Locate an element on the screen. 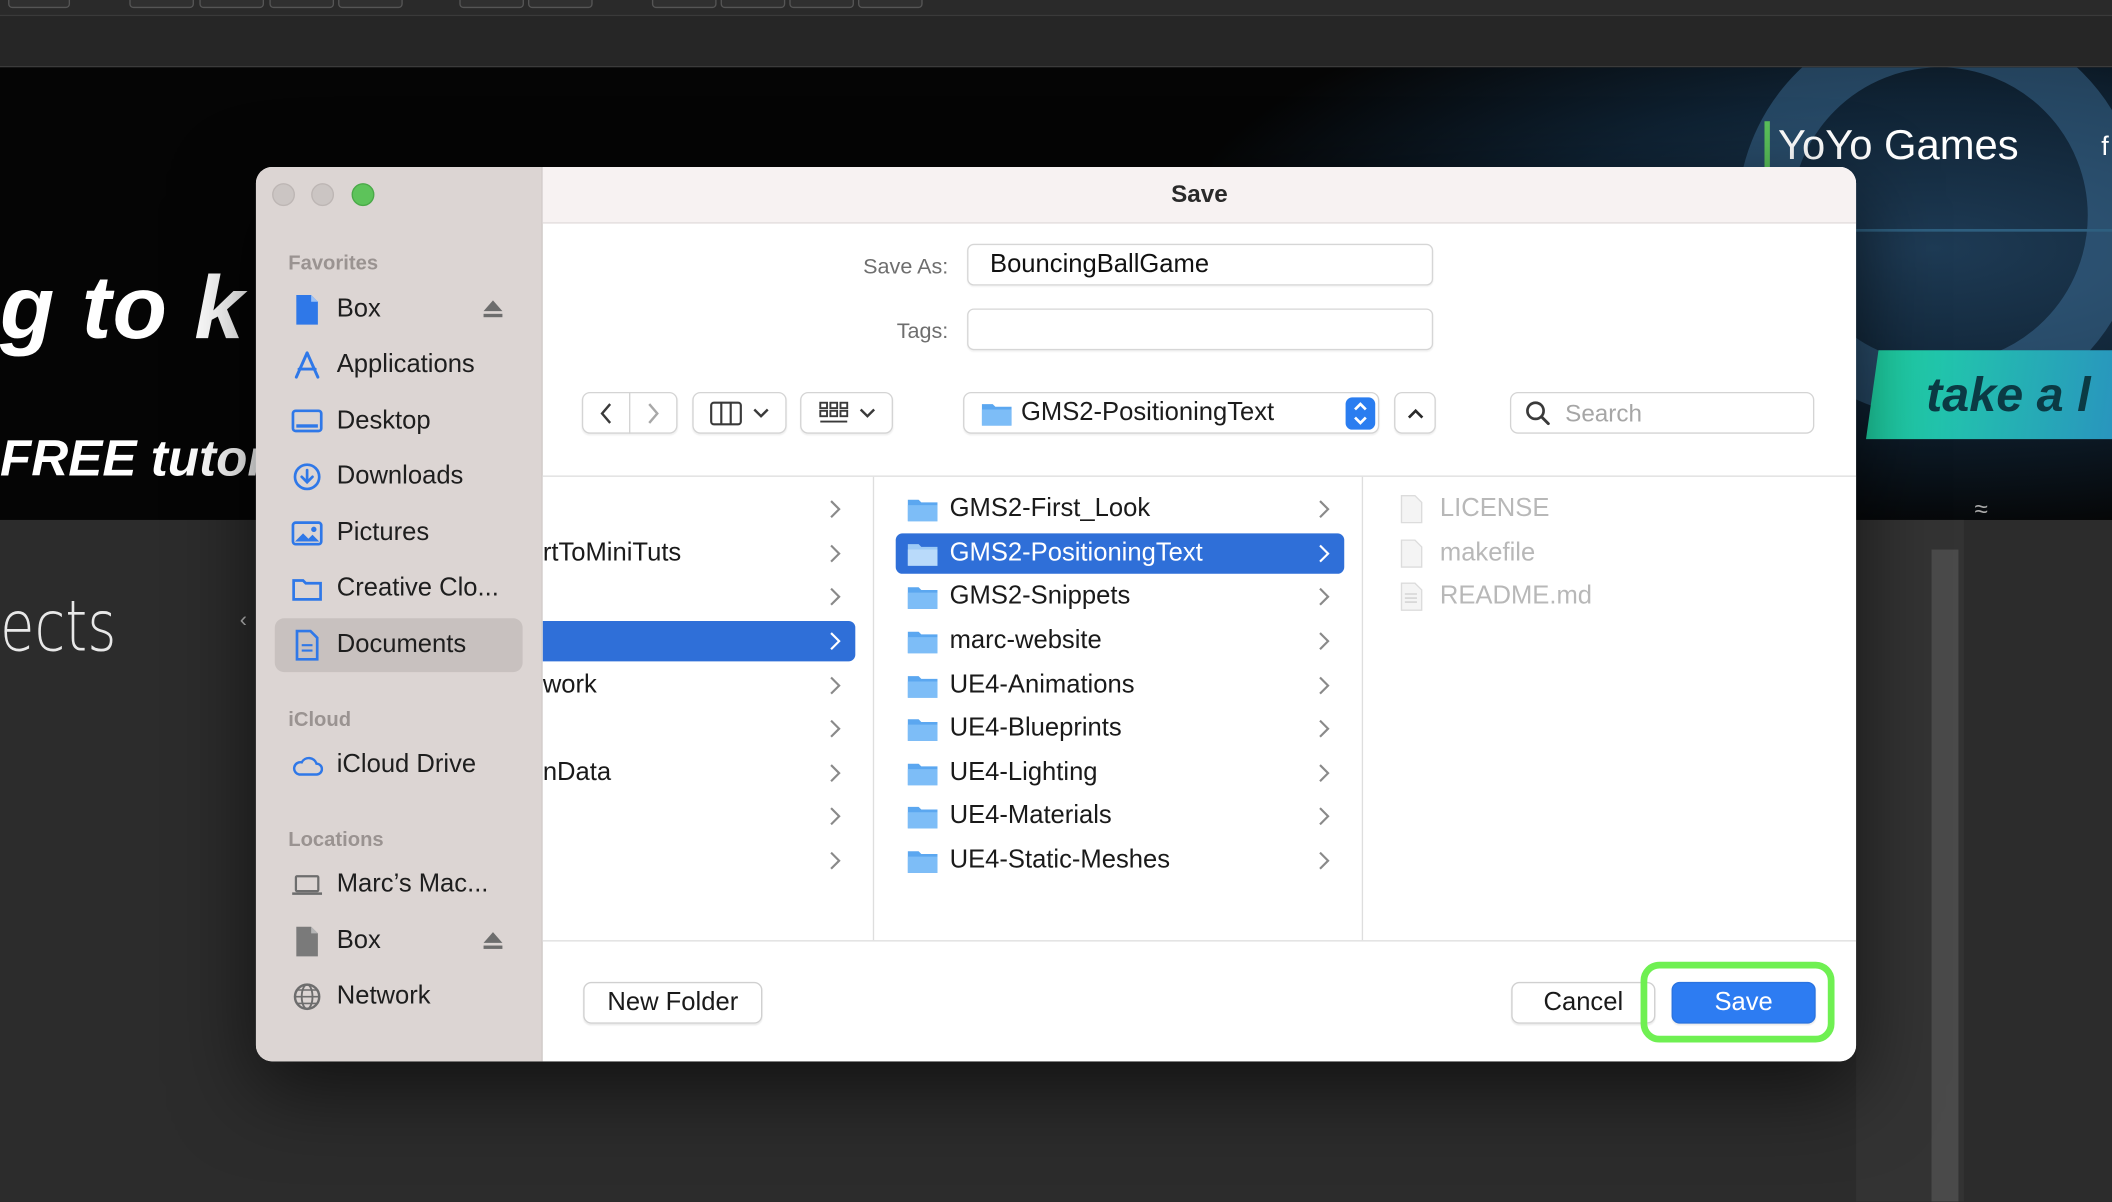  location-label: GMS2-PositioningText is located at coordinates (1147, 412).